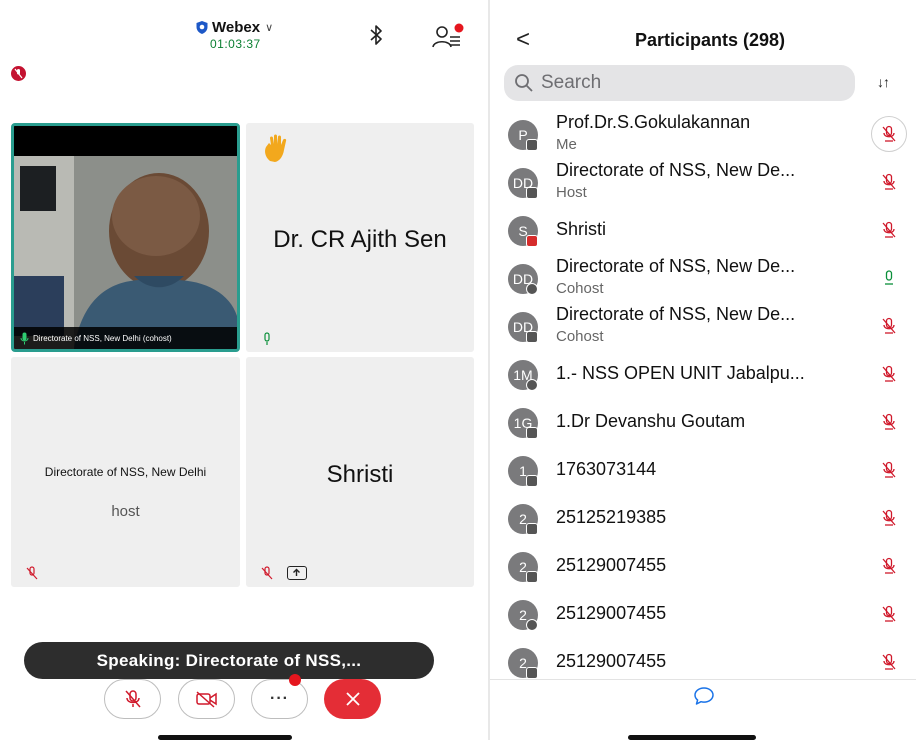 The width and height of the screenshot is (916, 740). Describe the element at coordinates (125, 511) in the screenshot. I see `tile-participant-role: host` at that location.